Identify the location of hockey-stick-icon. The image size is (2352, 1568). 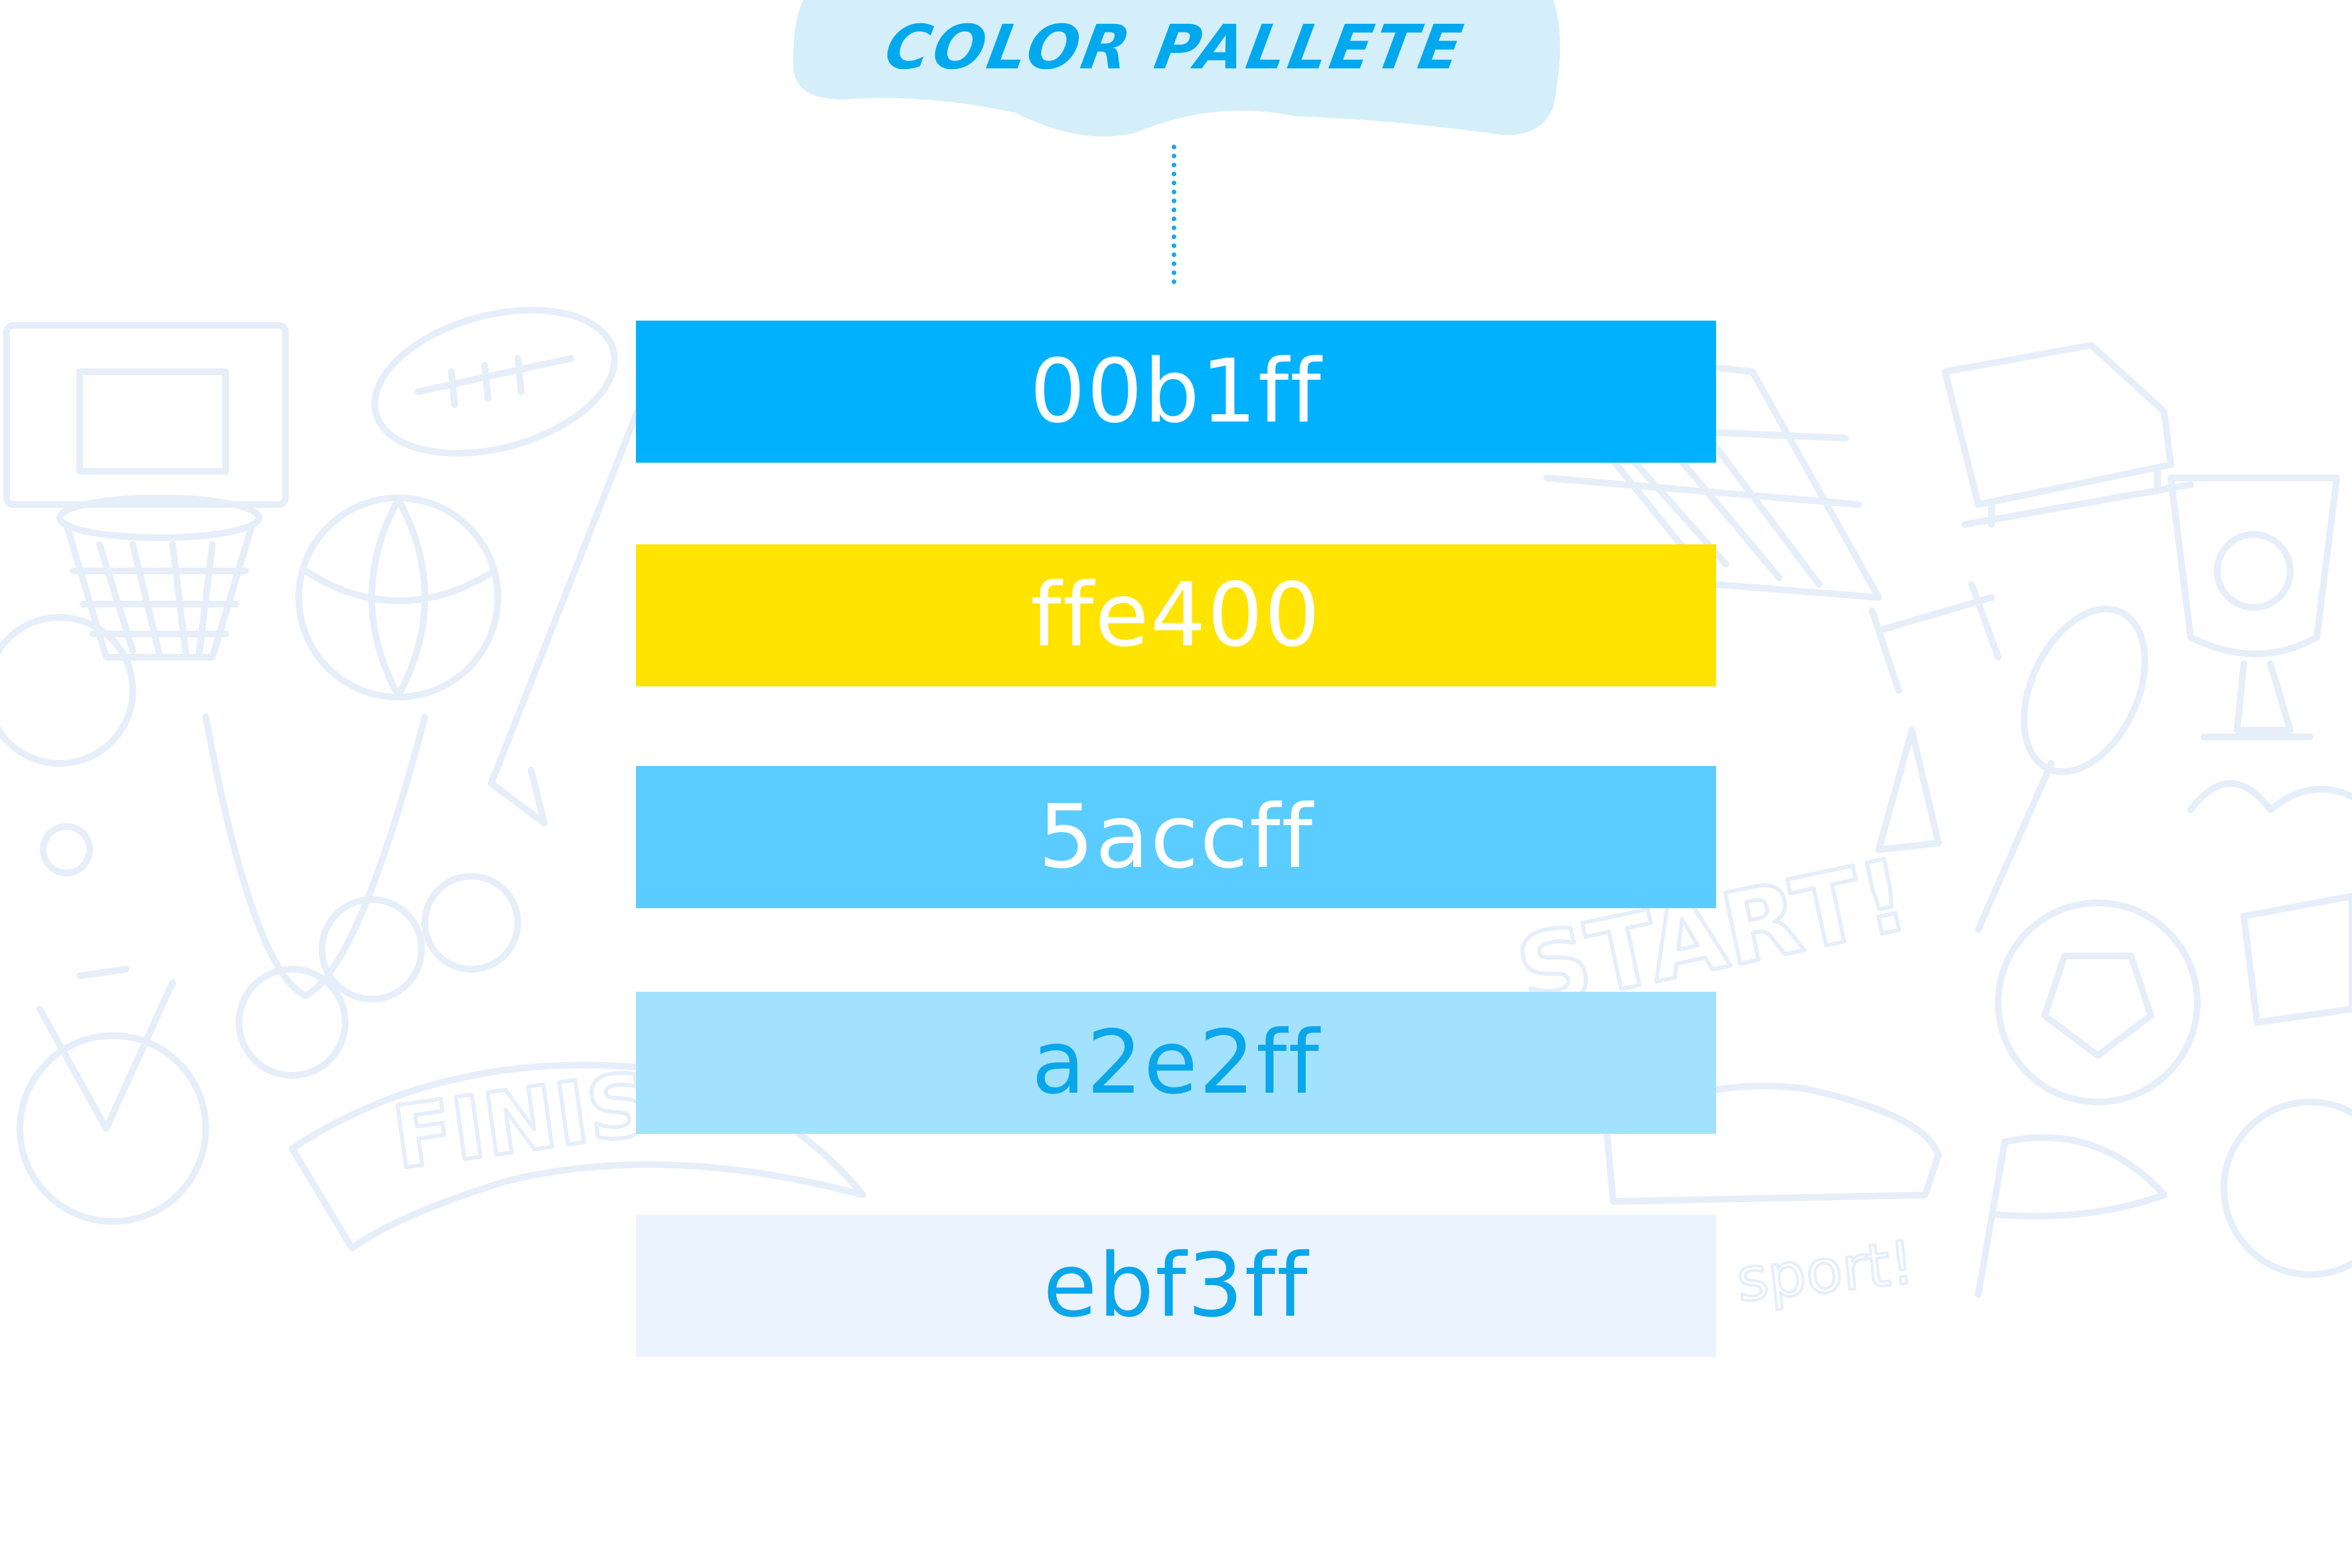
(565, 617).